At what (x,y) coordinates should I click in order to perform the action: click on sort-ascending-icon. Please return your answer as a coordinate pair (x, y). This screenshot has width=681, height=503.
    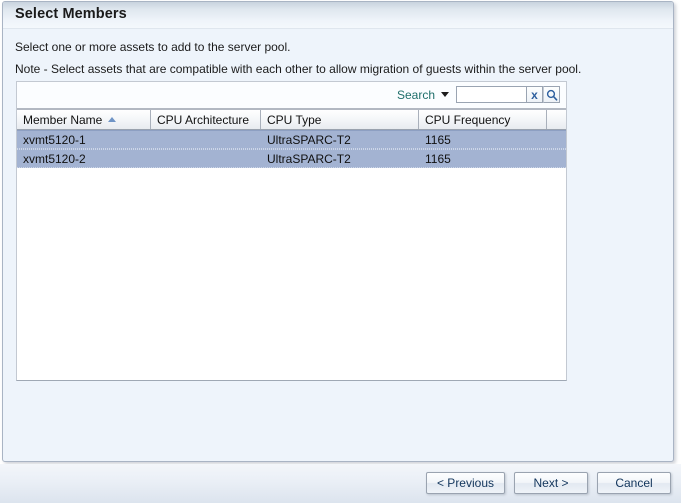
    Looking at the image, I should click on (112, 119).